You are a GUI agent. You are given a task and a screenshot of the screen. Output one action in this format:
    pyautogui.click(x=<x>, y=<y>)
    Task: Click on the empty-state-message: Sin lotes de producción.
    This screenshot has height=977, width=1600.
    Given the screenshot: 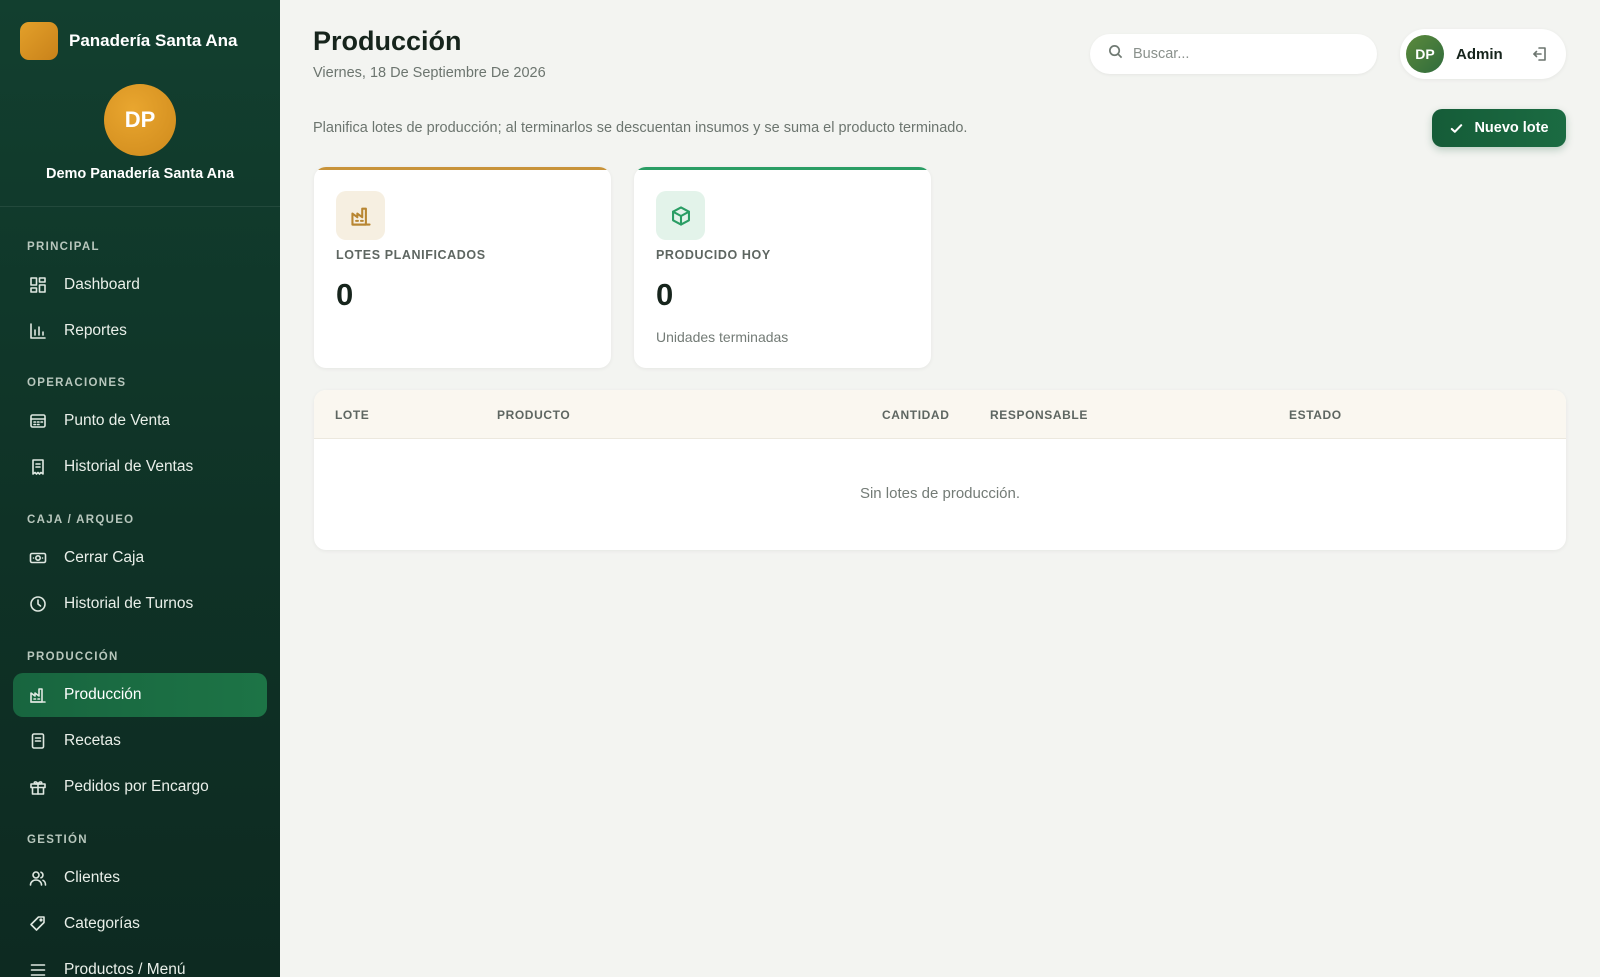 What is the action you would take?
    pyautogui.click(x=940, y=493)
    